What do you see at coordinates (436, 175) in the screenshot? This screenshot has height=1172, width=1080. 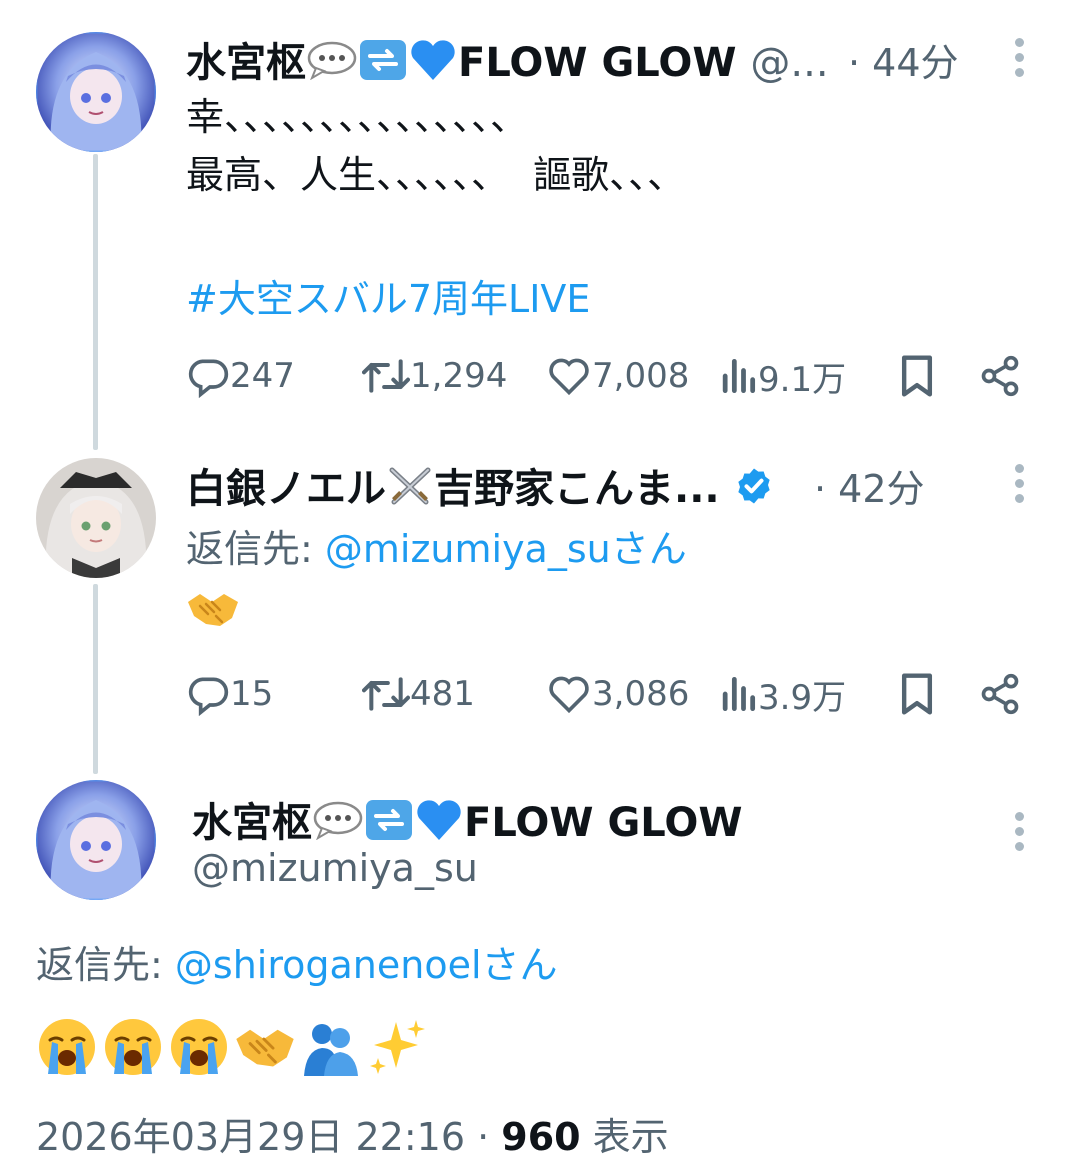 I see `tweet-body-line-2: 最高、人生、、、、、、 謳歌、、、` at bounding box center [436, 175].